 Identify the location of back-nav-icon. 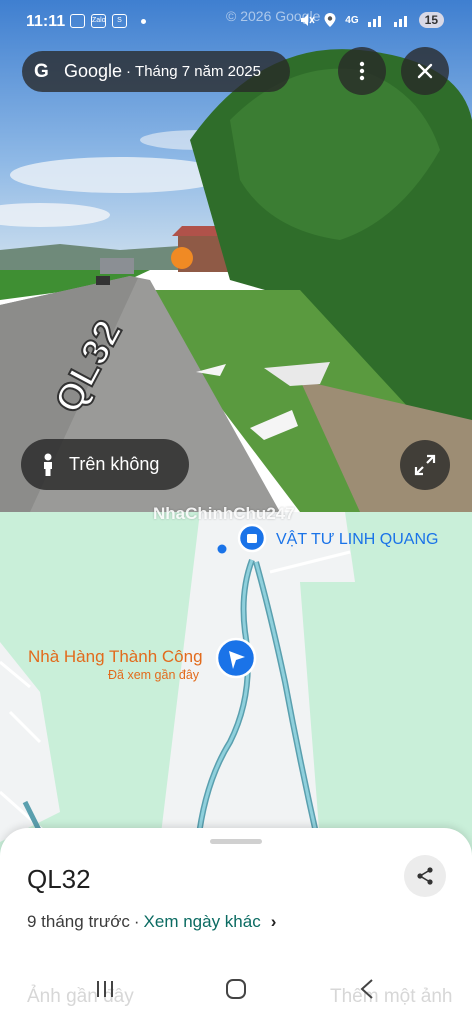
(367, 989).